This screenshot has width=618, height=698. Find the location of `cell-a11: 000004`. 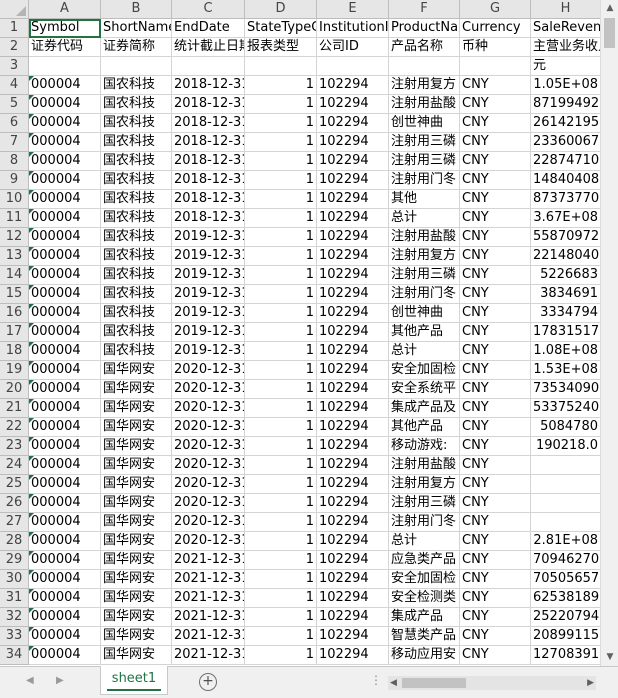

cell-a11: 000004 is located at coordinates (65, 218).